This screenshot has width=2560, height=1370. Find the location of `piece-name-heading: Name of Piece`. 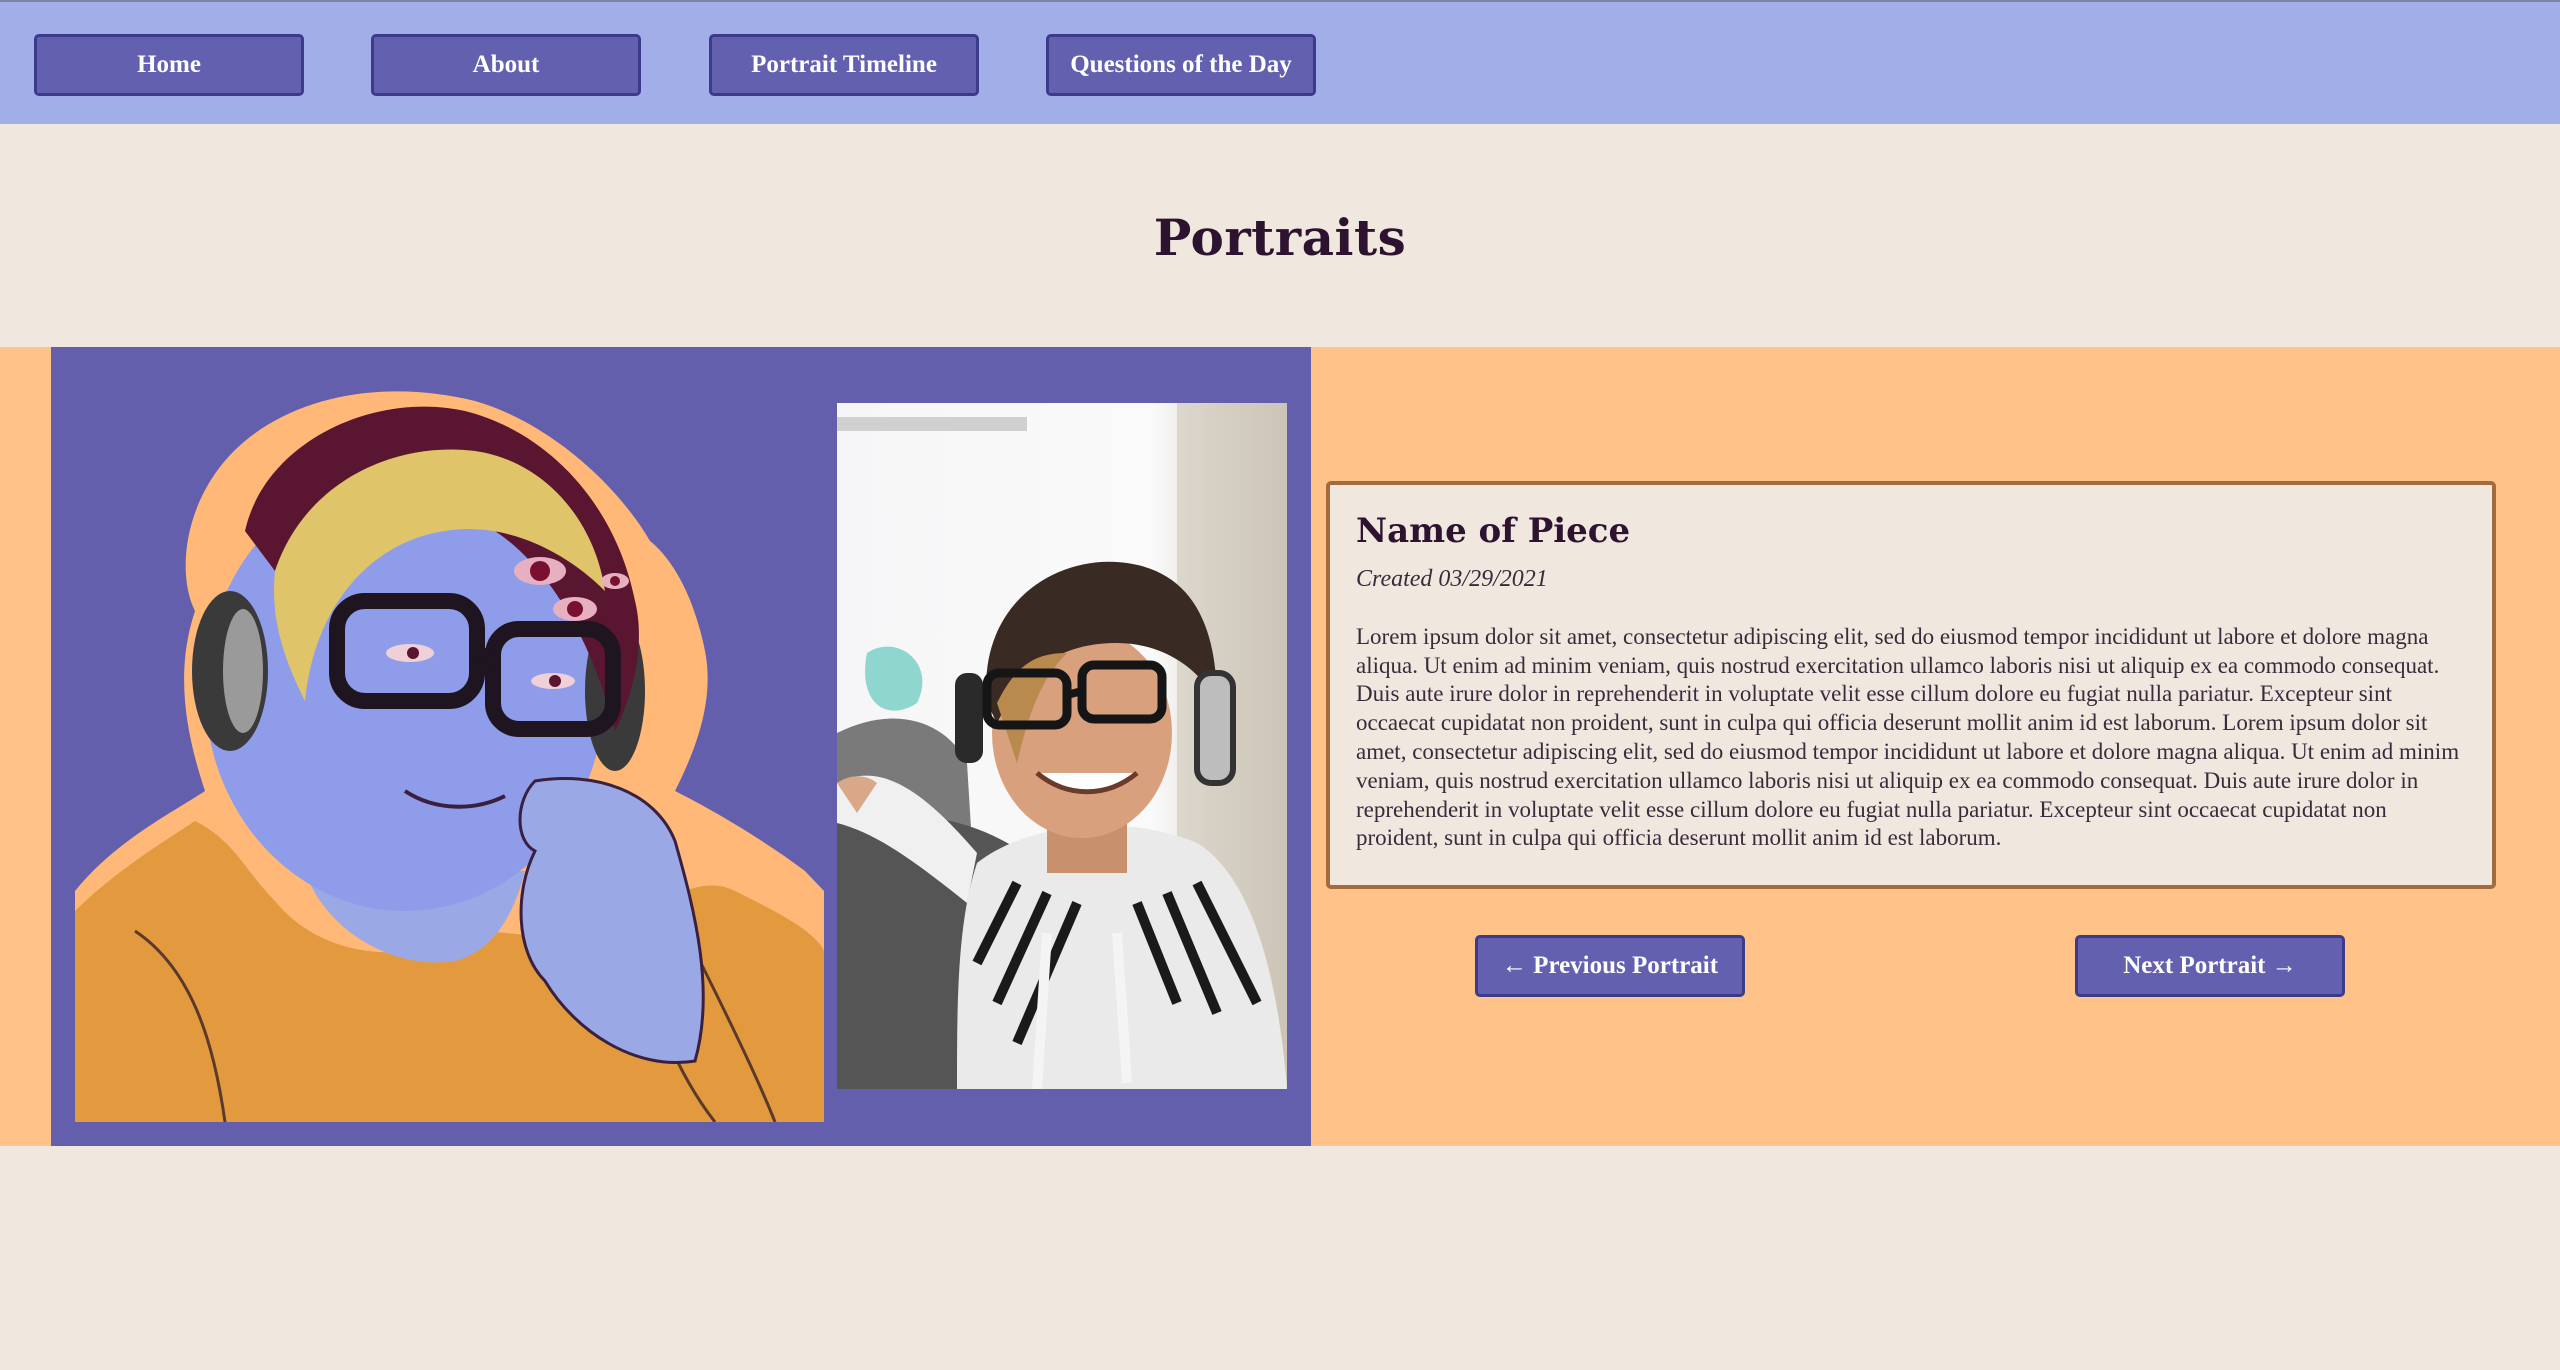

piece-name-heading: Name of Piece is located at coordinates (1493, 531).